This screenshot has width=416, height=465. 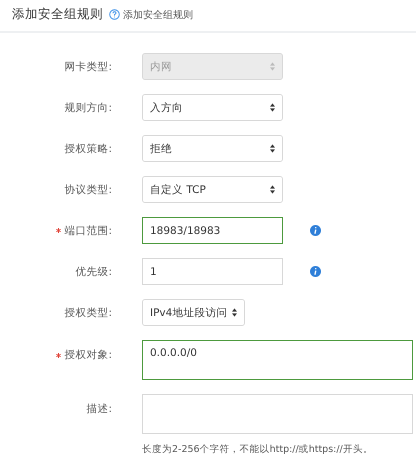 What do you see at coordinates (114, 14) in the screenshot?
I see `help-icon` at bounding box center [114, 14].